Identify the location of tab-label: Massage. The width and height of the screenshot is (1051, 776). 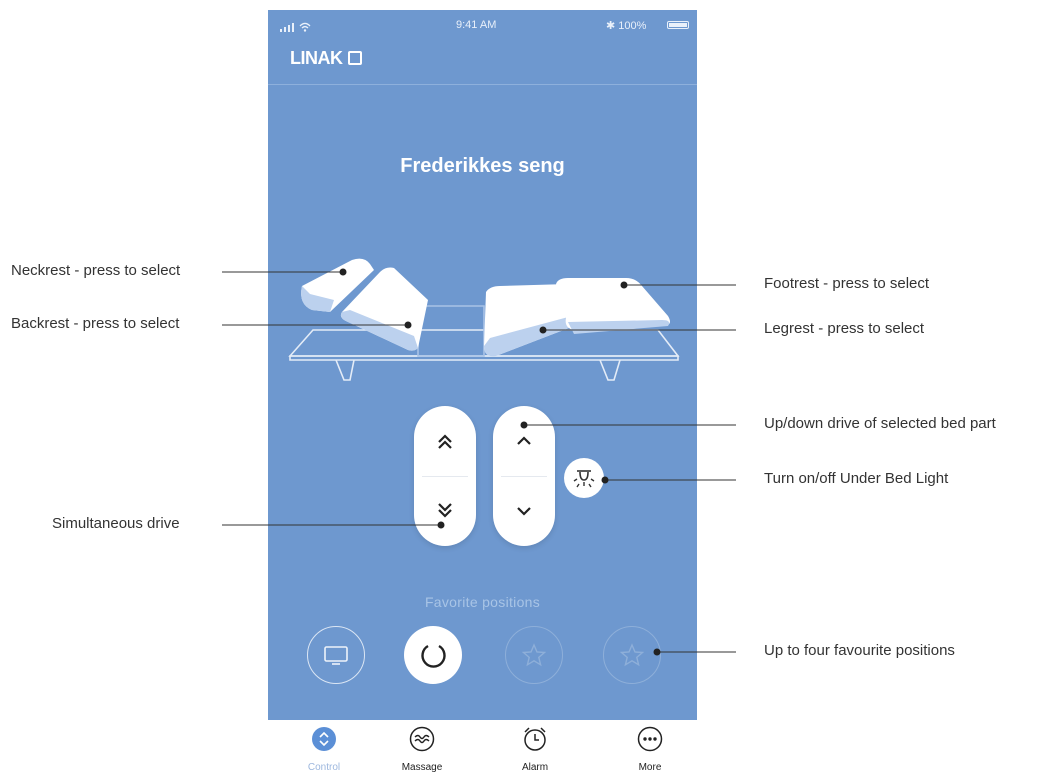
(422, 767).